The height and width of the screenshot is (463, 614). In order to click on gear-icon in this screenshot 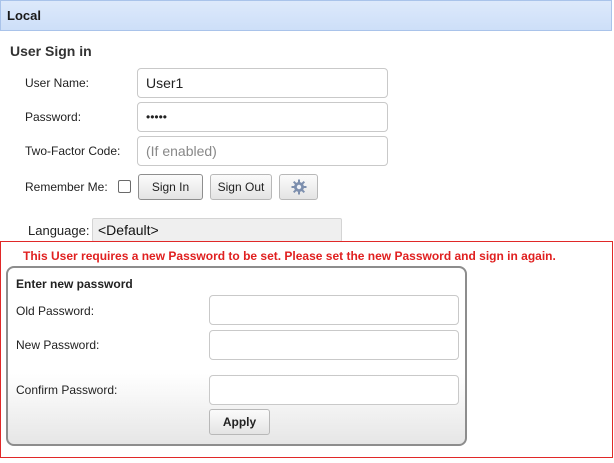, I will do `click(299, 187)`.